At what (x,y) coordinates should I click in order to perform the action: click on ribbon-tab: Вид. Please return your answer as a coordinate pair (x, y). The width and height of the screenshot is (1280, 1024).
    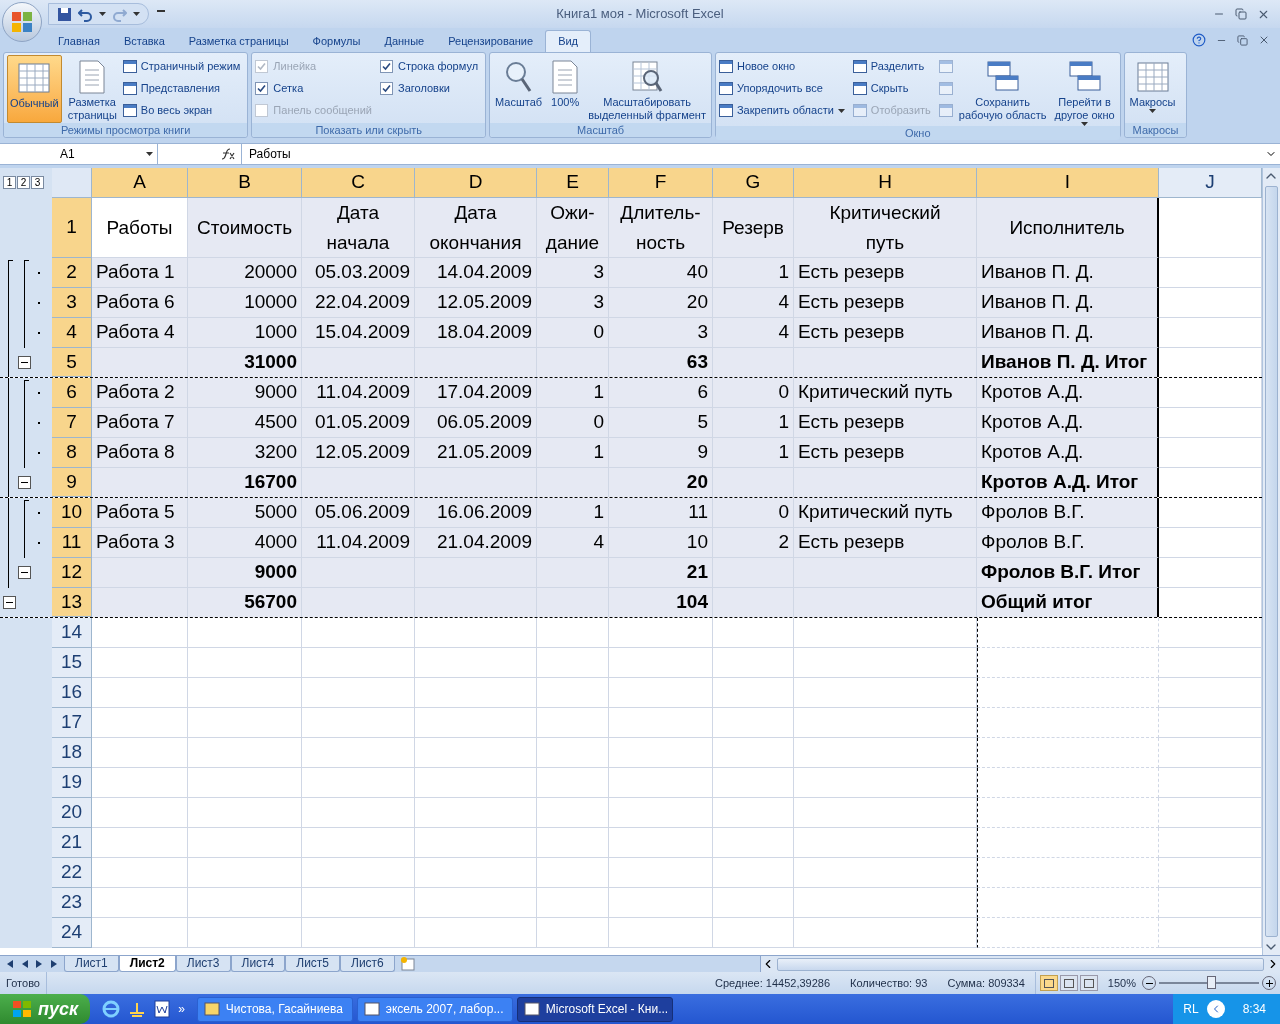
    Looking at the image, I should click on (568, 41).